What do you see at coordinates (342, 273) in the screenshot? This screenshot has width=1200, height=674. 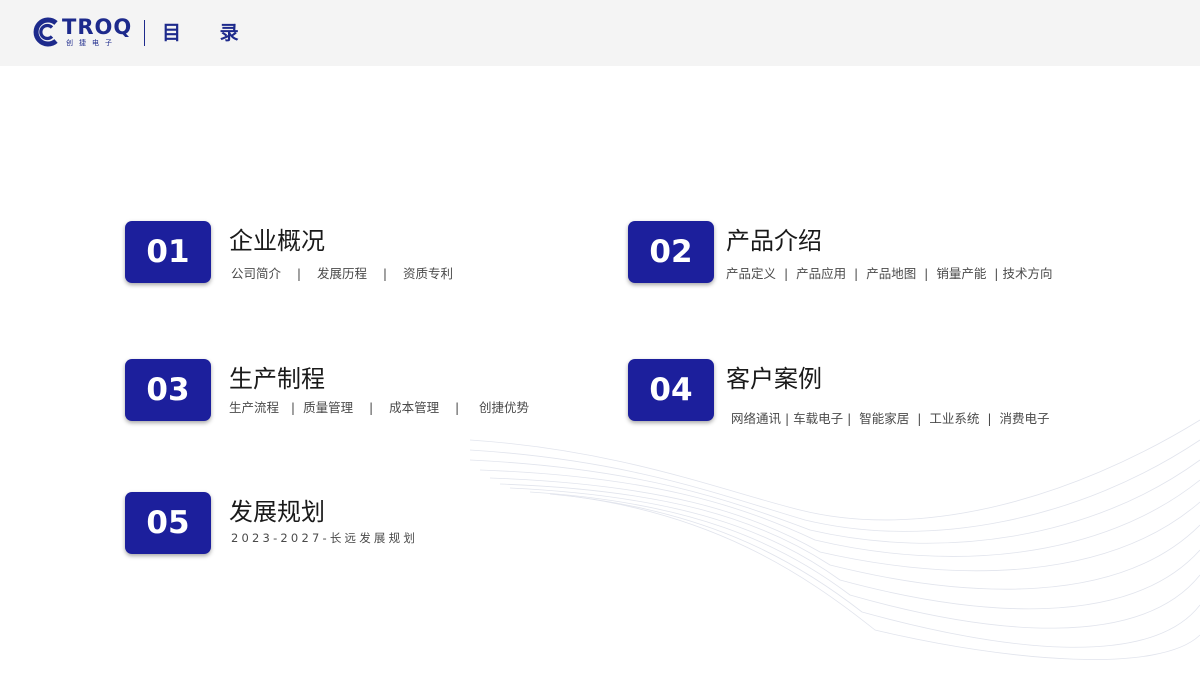 I see `section-subtitle-01: 公司简介 | 发展历程 | 资质专利` at bounding box center [342, 273].